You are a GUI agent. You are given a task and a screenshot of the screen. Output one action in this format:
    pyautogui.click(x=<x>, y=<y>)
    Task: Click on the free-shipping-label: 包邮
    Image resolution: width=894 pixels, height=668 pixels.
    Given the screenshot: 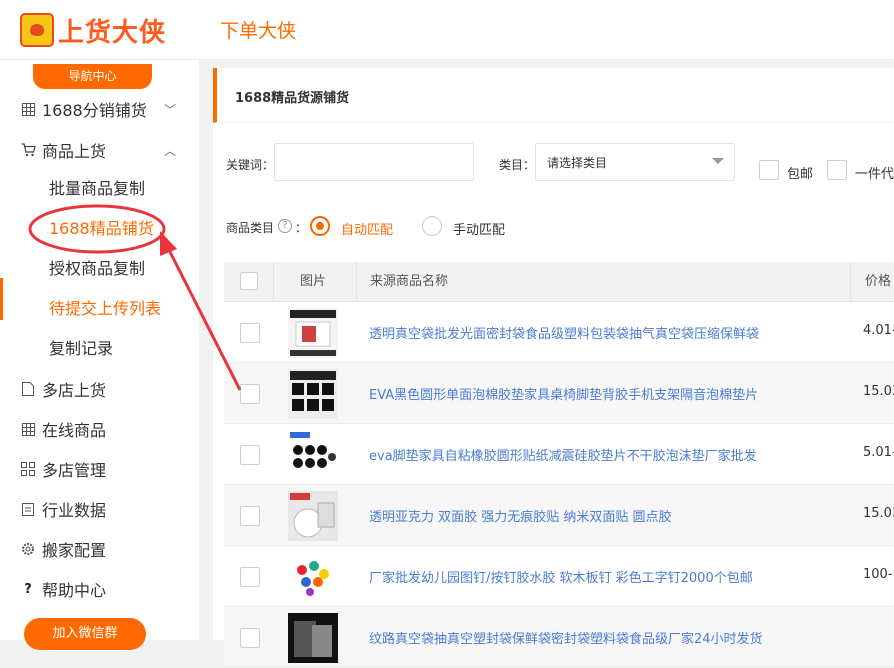 What is the action you would take?
    pyautogui.click(x=800, y=174)
    